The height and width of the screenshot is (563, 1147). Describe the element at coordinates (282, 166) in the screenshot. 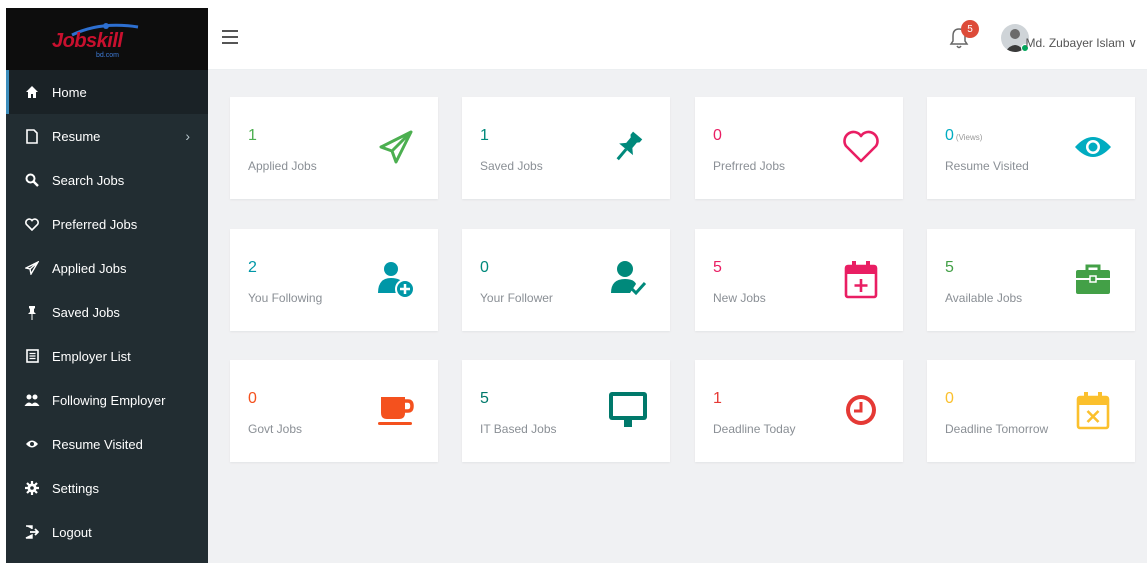

I see `card-label: Applied Jobs` at that location.